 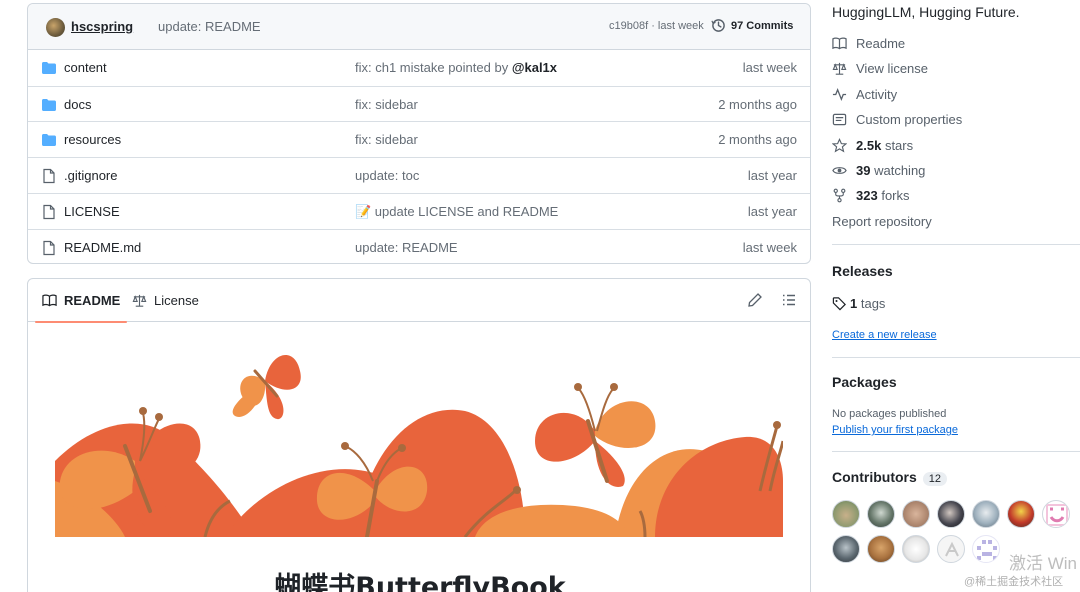 I want to click on stars-count: 2.5k, so click(x=869, y=145).